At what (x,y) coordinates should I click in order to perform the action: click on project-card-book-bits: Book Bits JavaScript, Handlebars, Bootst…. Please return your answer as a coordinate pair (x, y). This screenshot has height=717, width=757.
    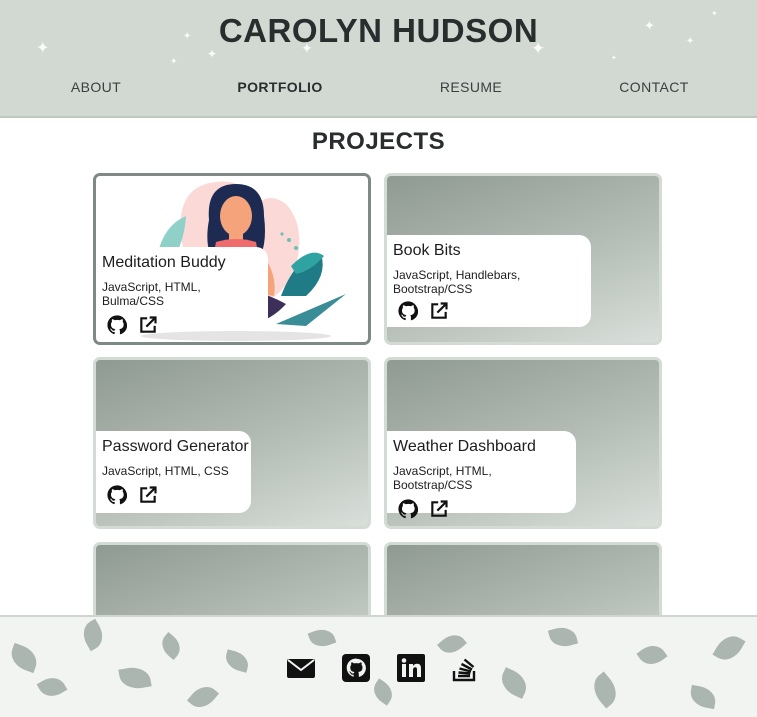
    Looking at the image, I should click on (523, 259).